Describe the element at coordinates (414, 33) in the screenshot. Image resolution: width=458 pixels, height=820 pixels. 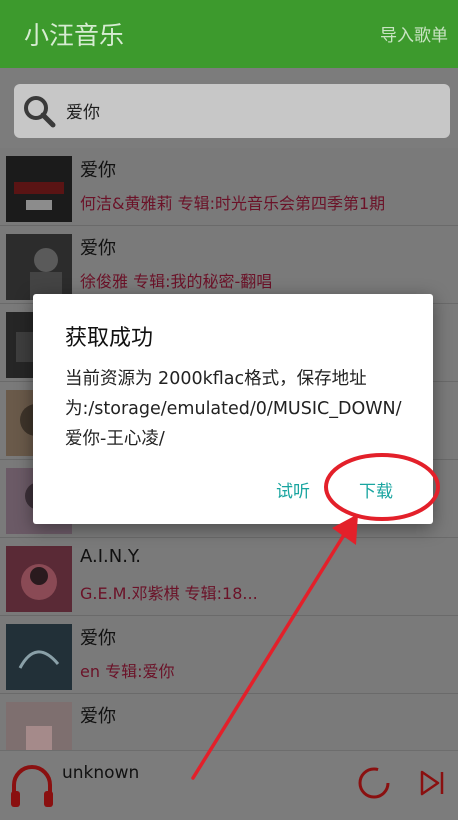
I see `import-playlist-button: 导入歌单` at that location.